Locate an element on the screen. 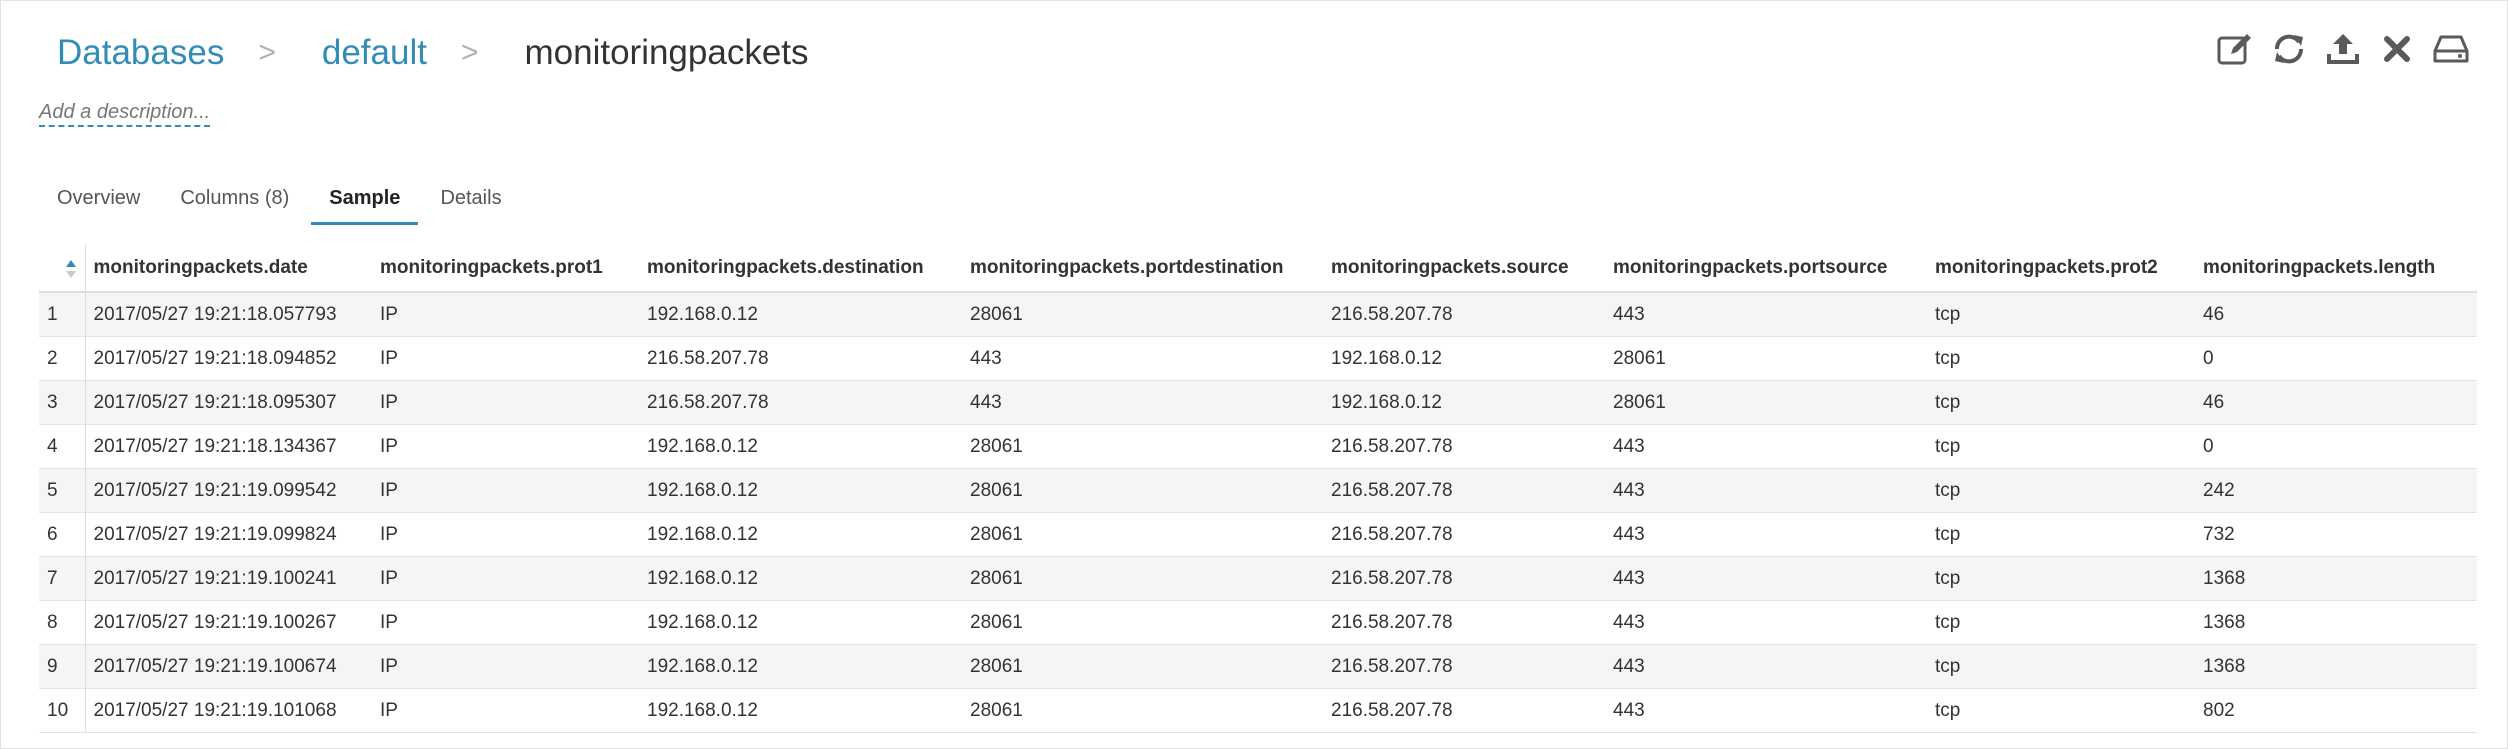  tab-overview: Overview is located at coordinates (98, 201).